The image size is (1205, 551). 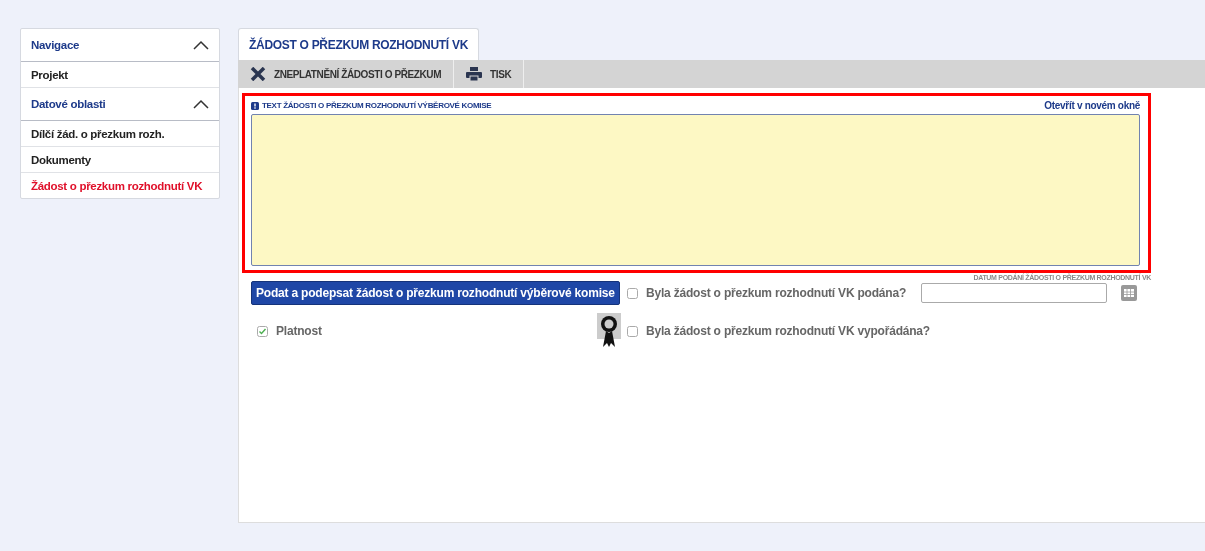 What do you see at coordinates (120, 104) in the screenshot?
I see `section-header: Datové oblasti` at bounding box center [120, 104].